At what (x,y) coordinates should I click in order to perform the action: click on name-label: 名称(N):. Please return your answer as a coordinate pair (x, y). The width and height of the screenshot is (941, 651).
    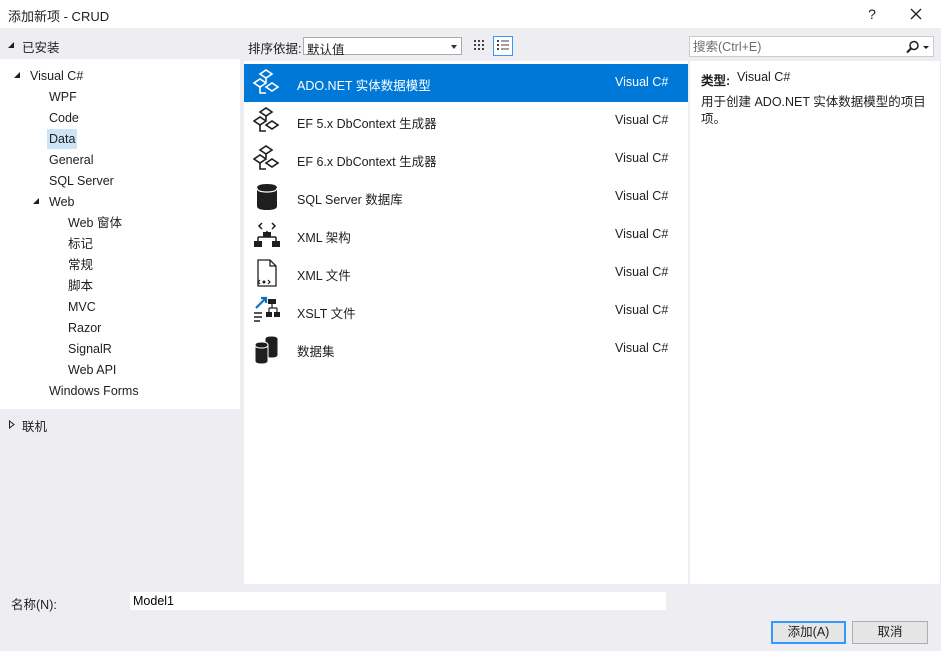
    Looking at the image, I should click on (34, 605).